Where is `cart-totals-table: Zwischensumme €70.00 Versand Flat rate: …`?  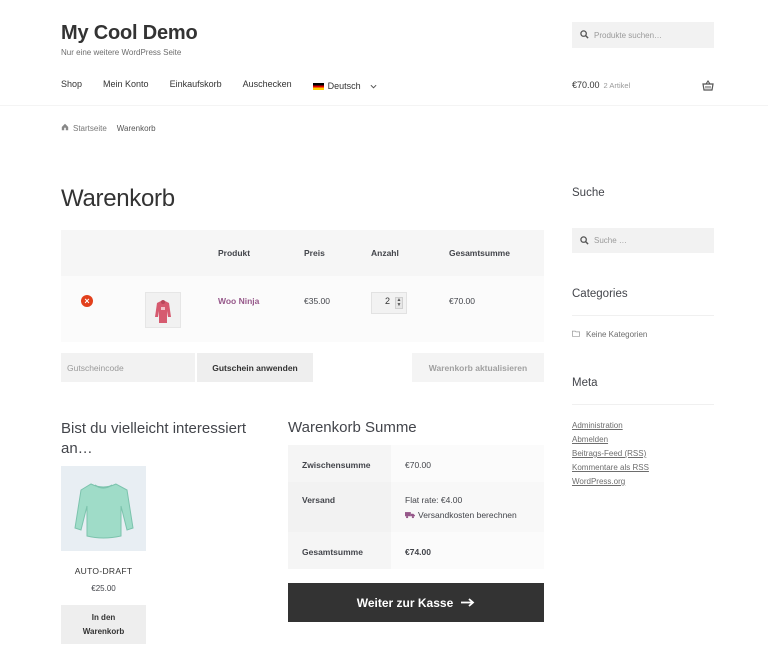 cart-totals-table: Zwischensumme €70.00 Versand Flat rate: … is located at coordinates (416, 507).